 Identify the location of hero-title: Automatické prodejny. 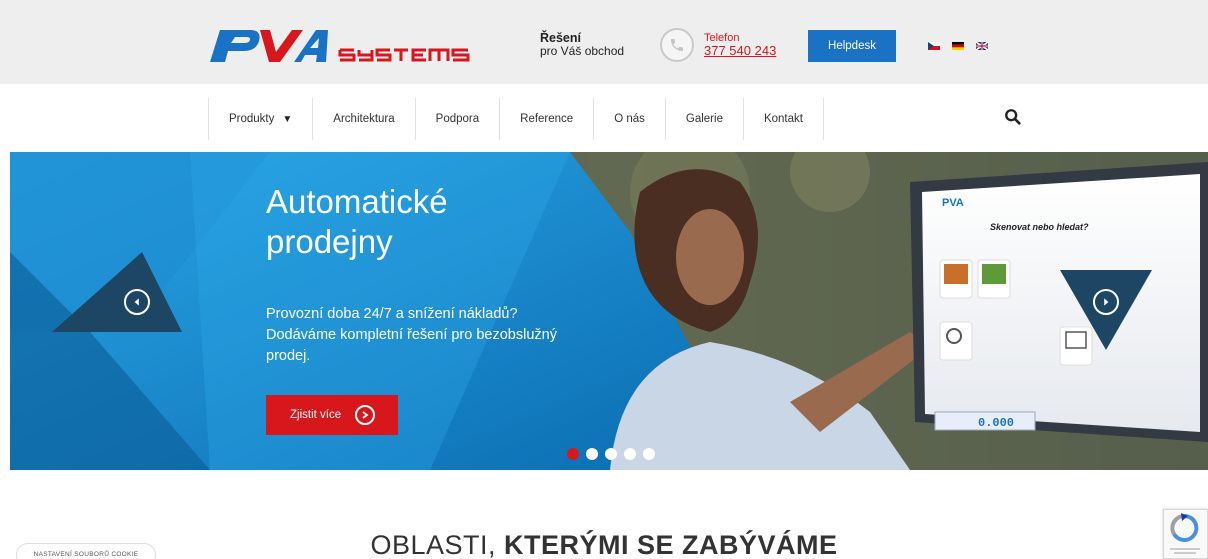
(357, 221).